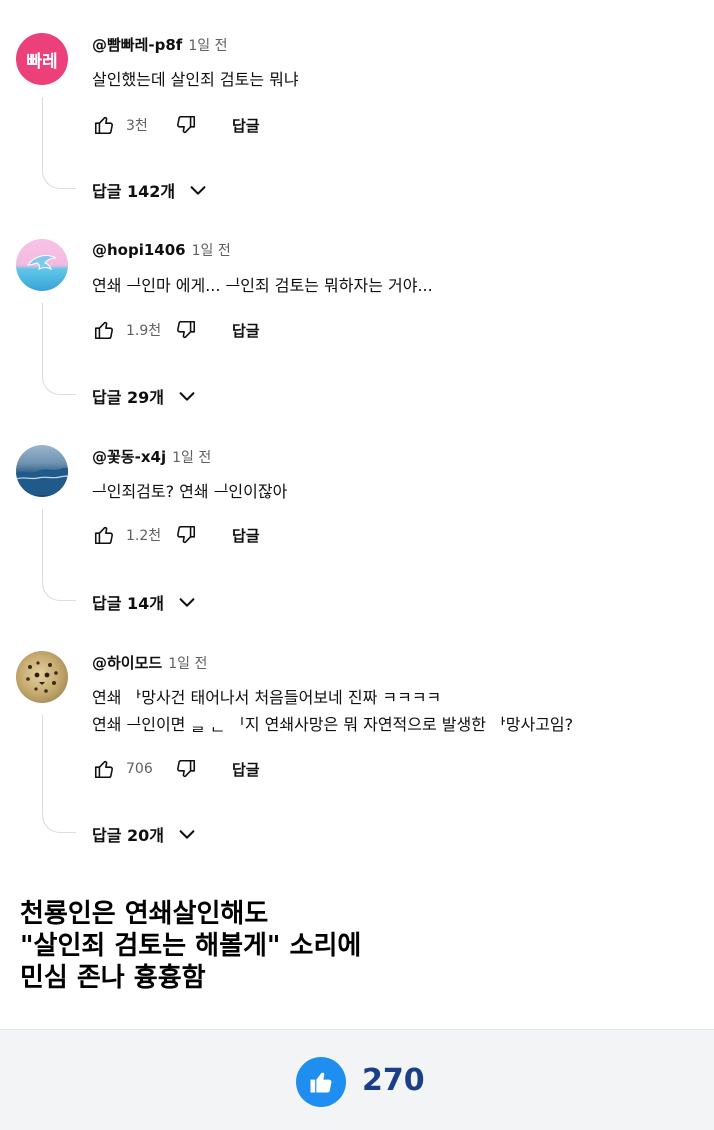 The image size is (714, 1130). Describe the element at coordinates (267, 697) in the screenshot. I see `comment-line: 연쇄 ᅡ망사건 태어나서 처음들어보네 진짜 ㅋㅋㅋㅋ` at that location.